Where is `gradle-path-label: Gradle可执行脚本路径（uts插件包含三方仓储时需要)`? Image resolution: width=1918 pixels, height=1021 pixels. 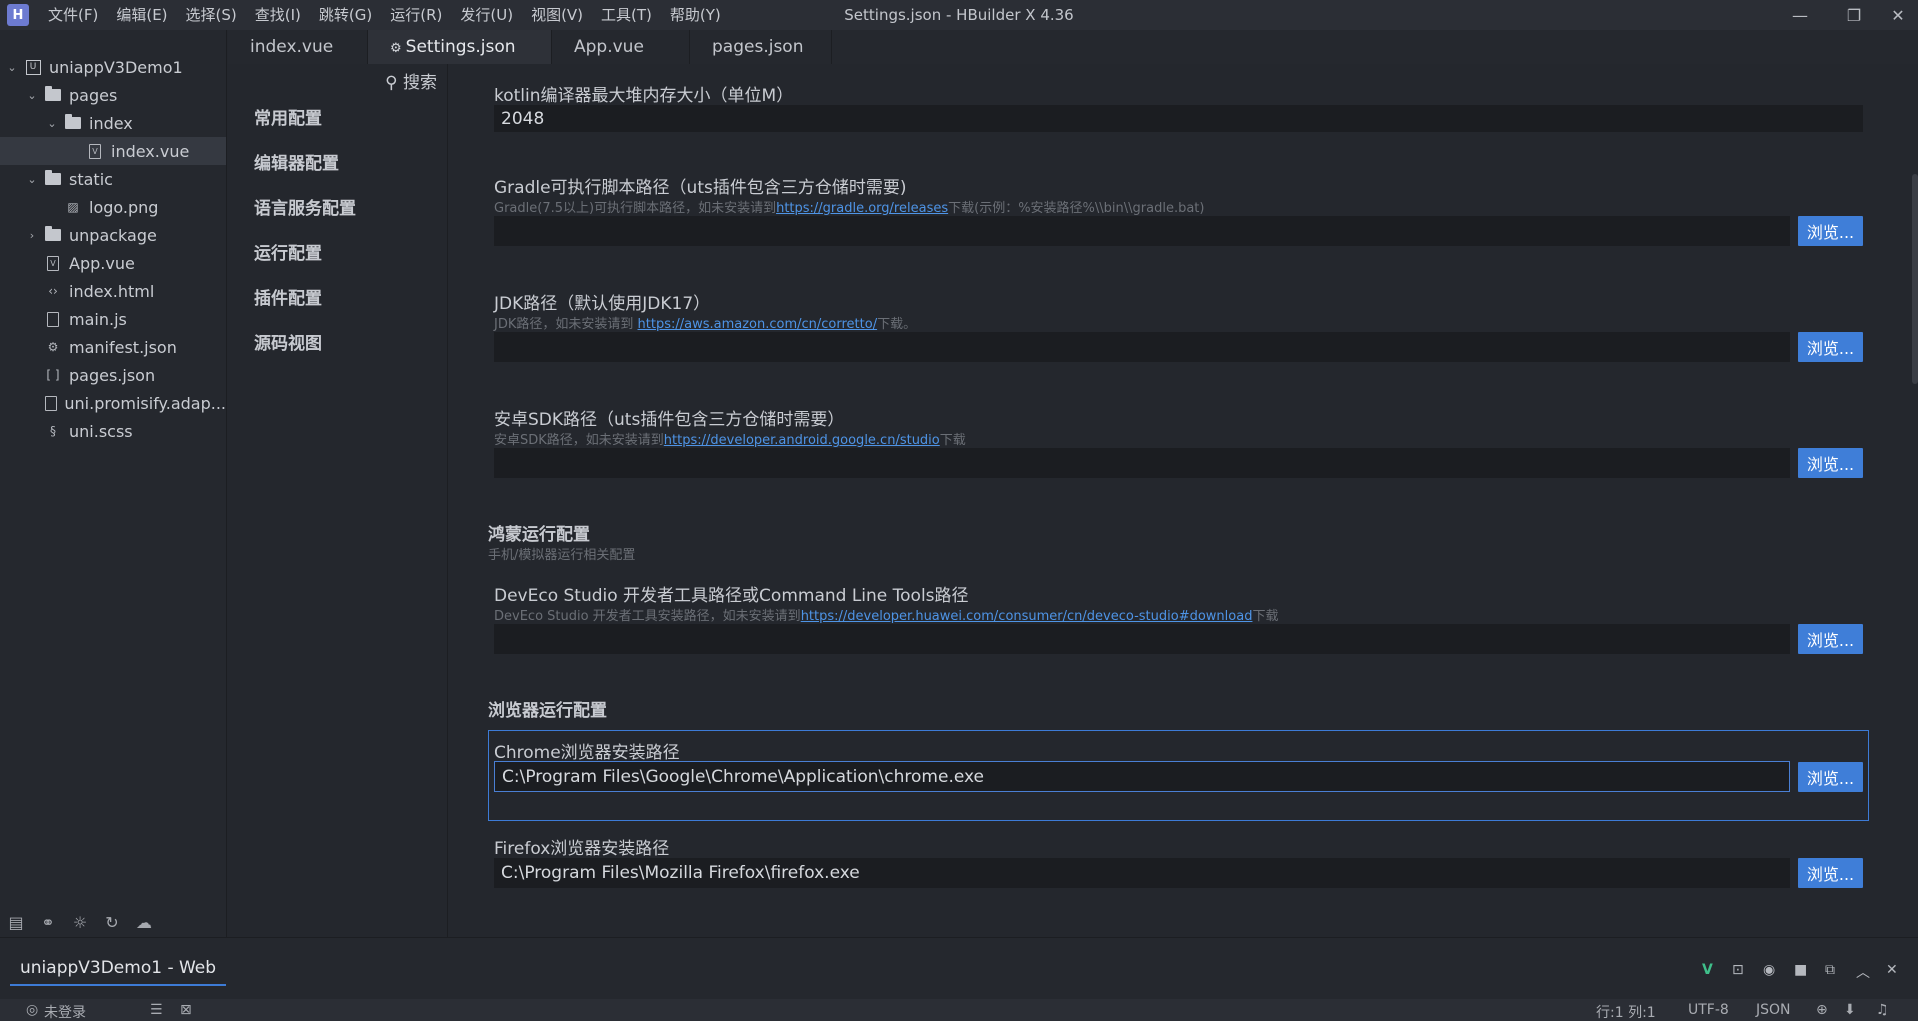
gradle-path-label: Gradle可执行脚本路径（uts插件包含三方仓储时需要) is located at coordinates (700, 188).